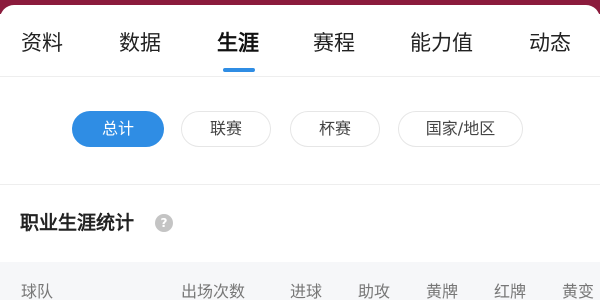  I want to click on filter-league: 联赛, so click(226, 129).